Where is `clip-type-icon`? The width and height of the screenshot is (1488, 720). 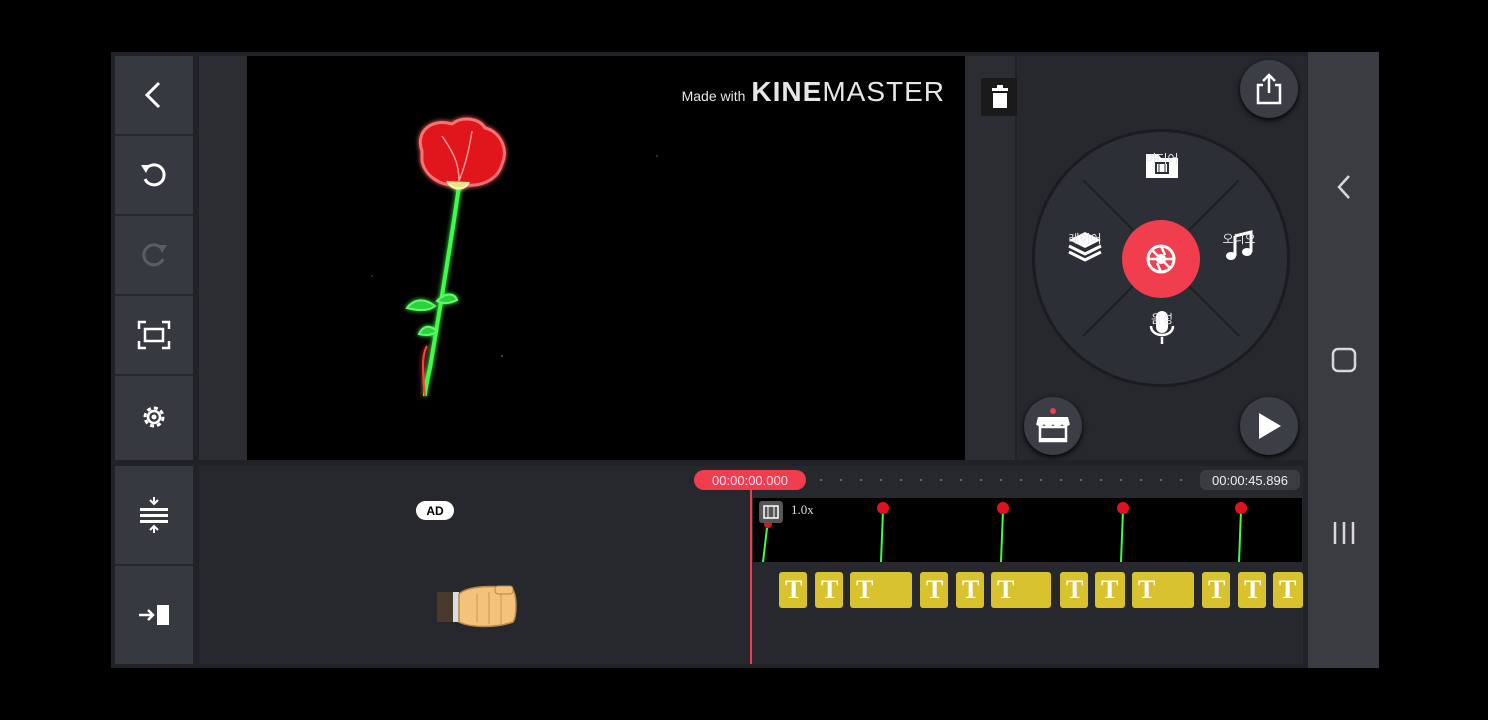 clip-type-icon is located at coordinates (771, 512).